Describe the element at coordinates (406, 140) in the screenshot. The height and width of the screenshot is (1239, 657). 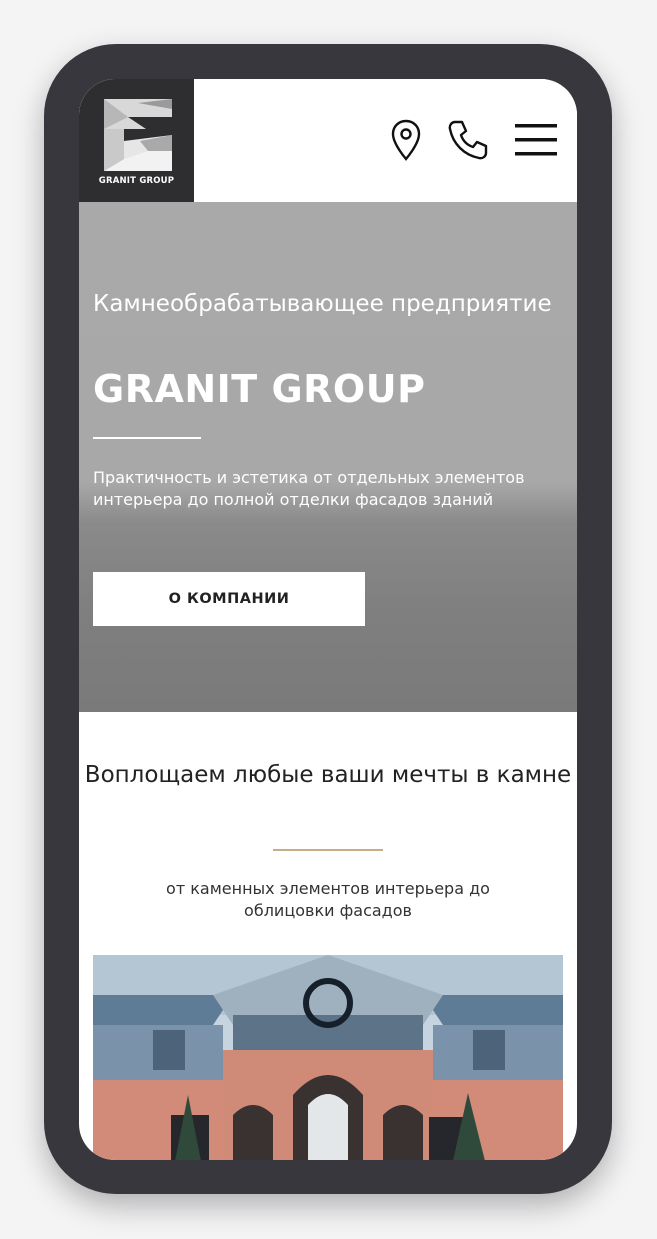
I see `location-pin-icon` at that location.